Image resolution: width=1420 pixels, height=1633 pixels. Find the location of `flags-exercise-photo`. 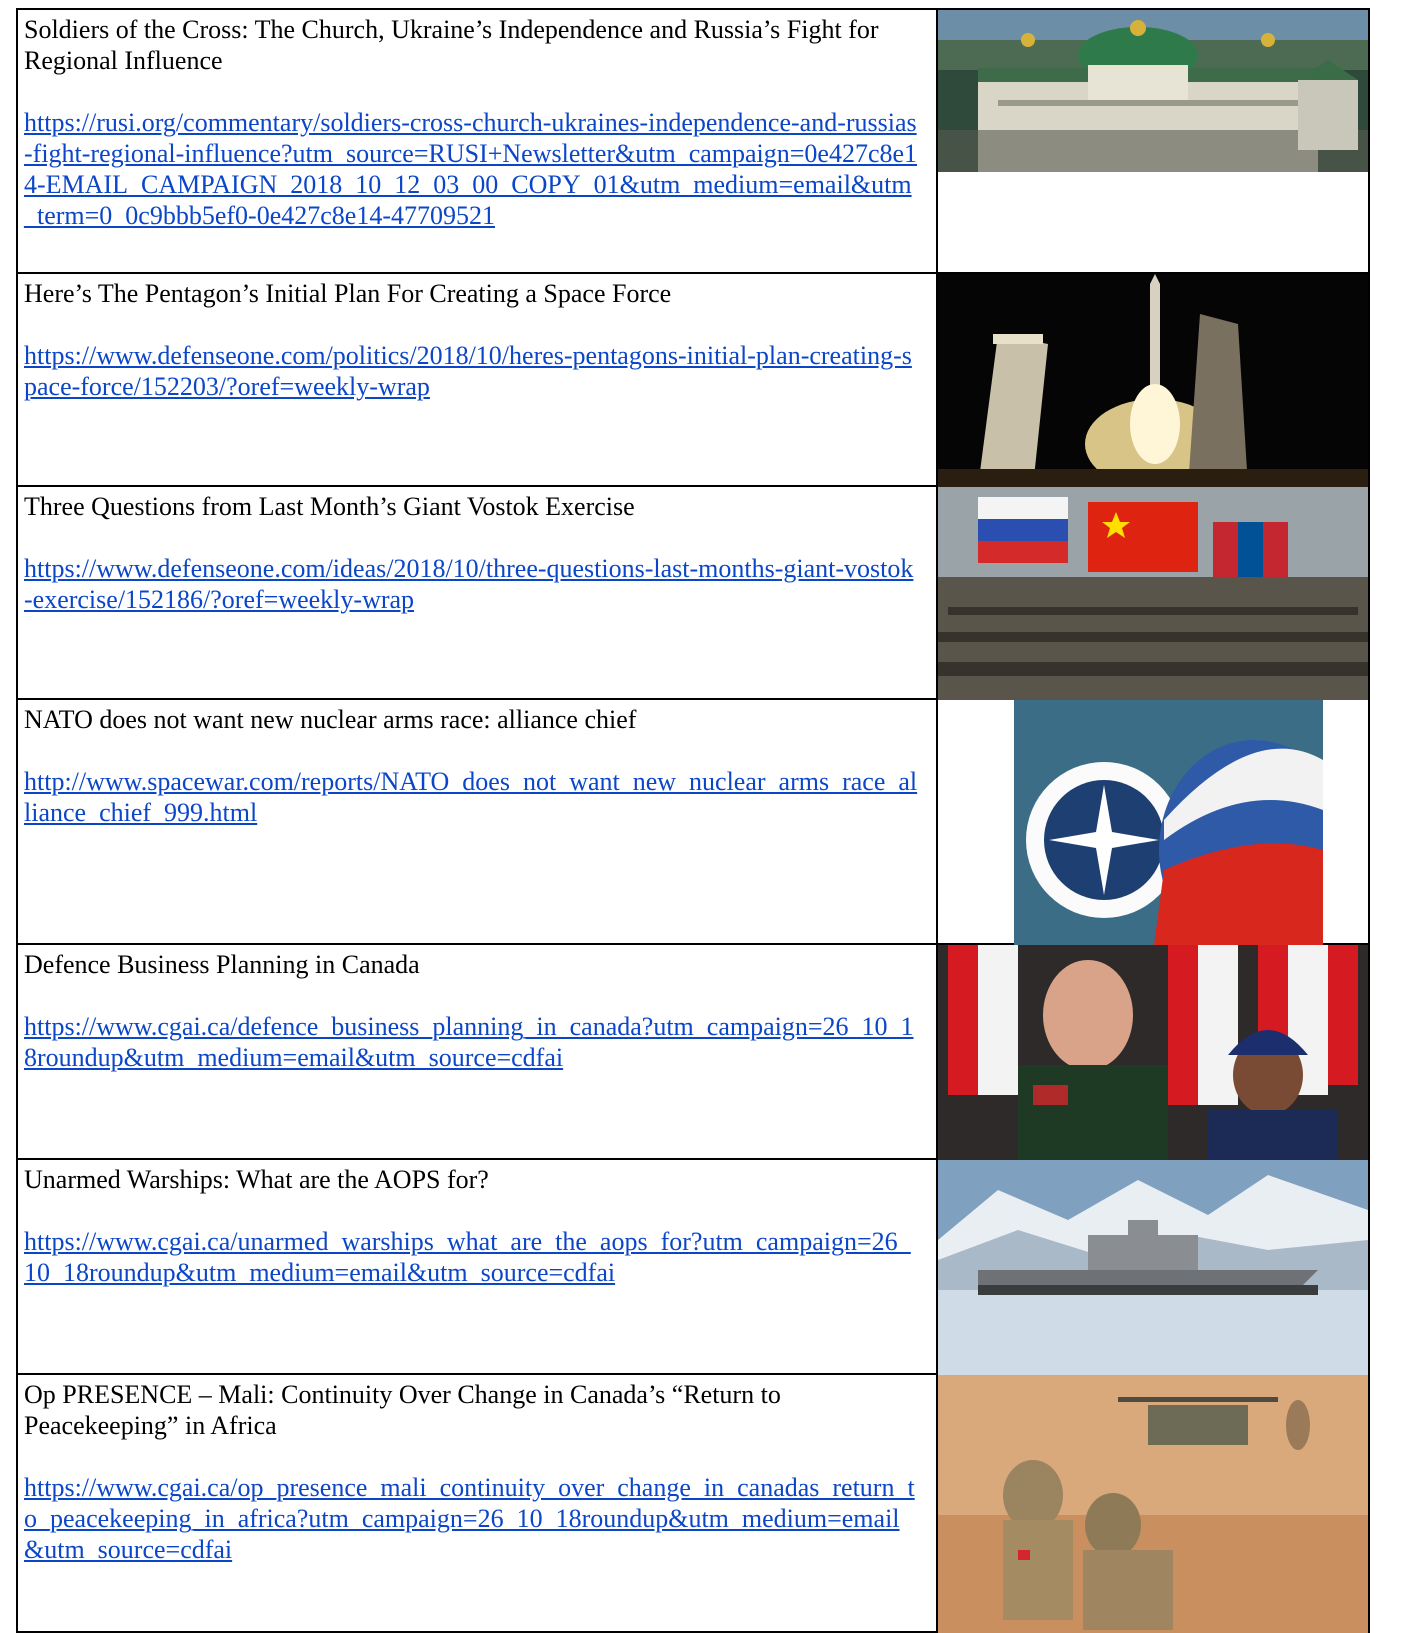

flags-exercise-photo is located at coordinates (1153, 593).